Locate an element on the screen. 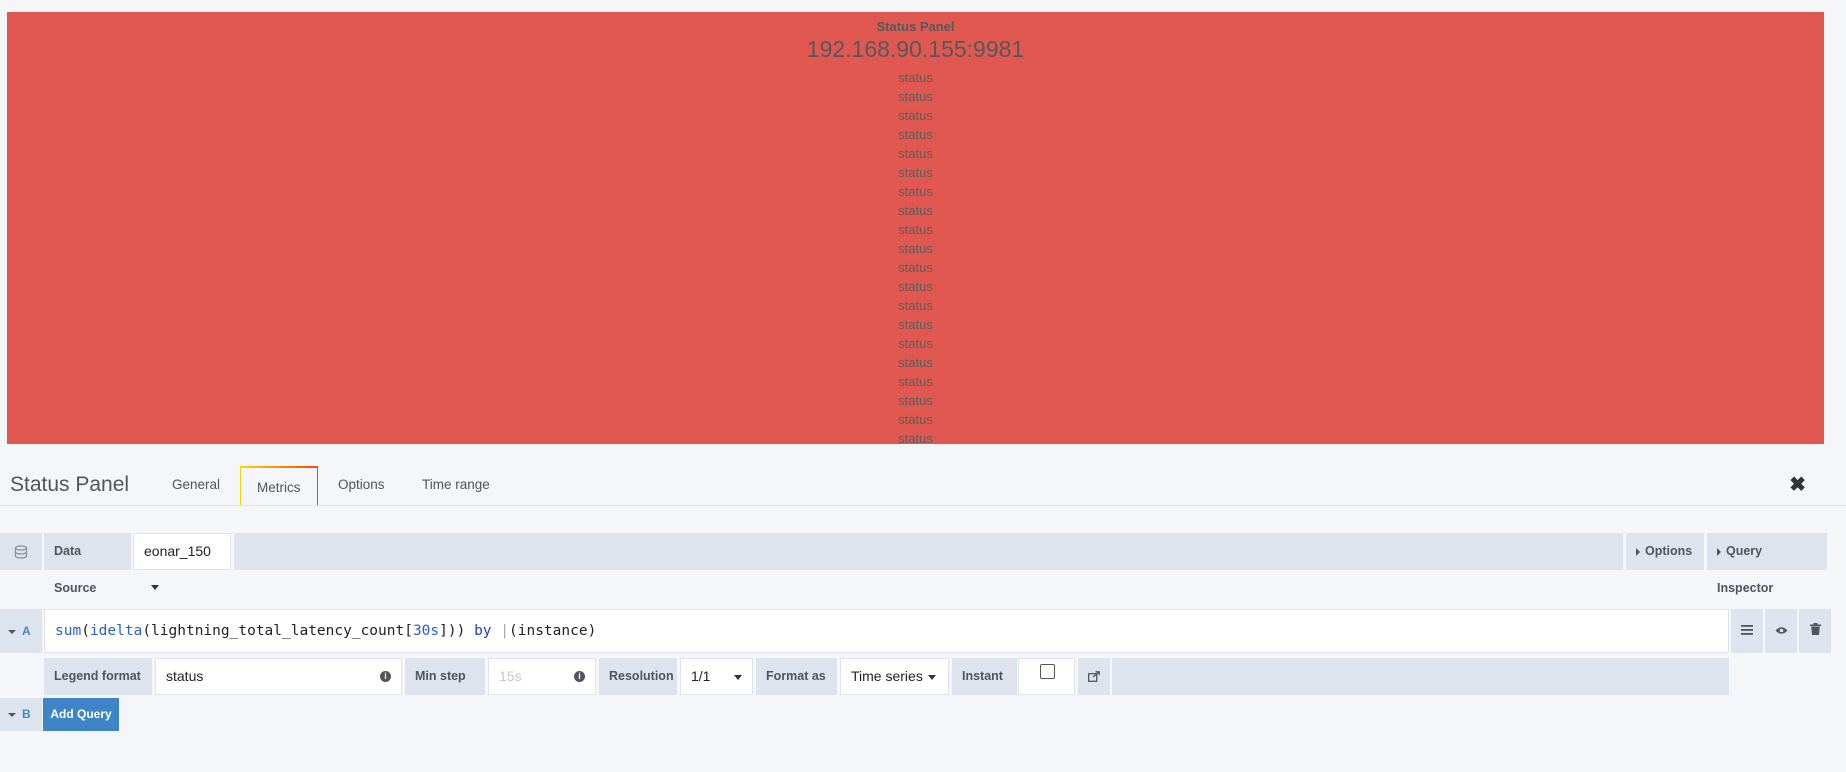  data-source-label: Data Source is located at coordinates (87, 564).